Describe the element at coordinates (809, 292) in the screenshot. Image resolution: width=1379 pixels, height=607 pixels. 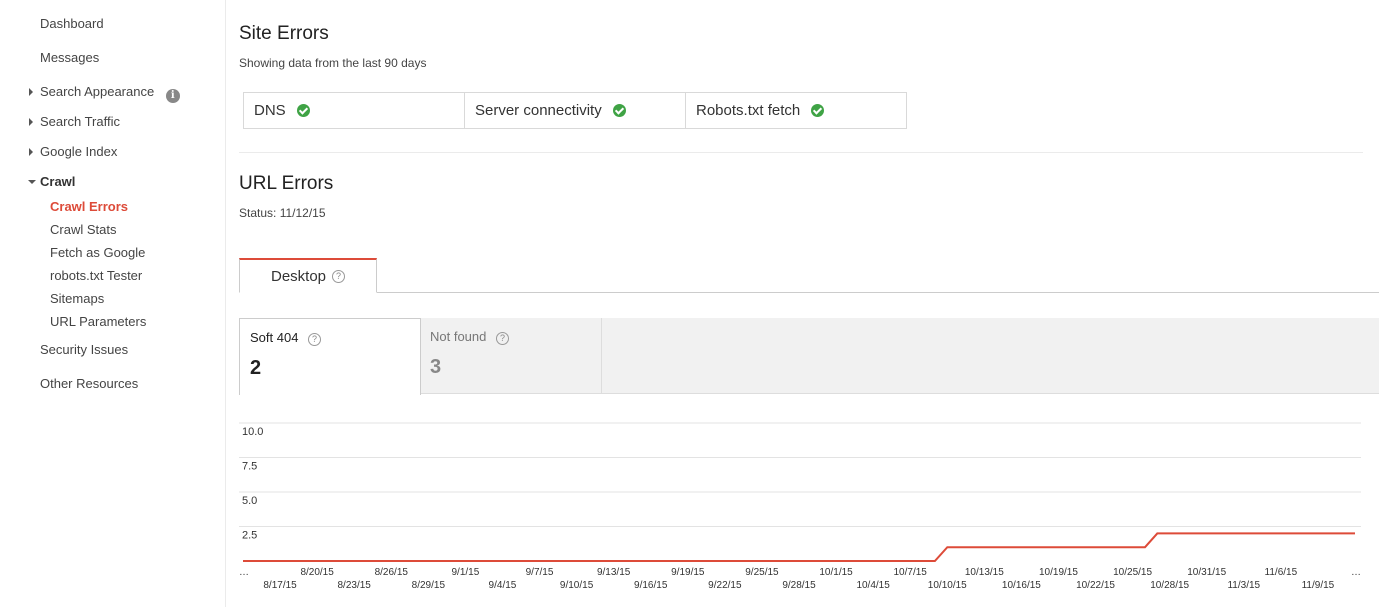
I see `tab-baseline` at that location.